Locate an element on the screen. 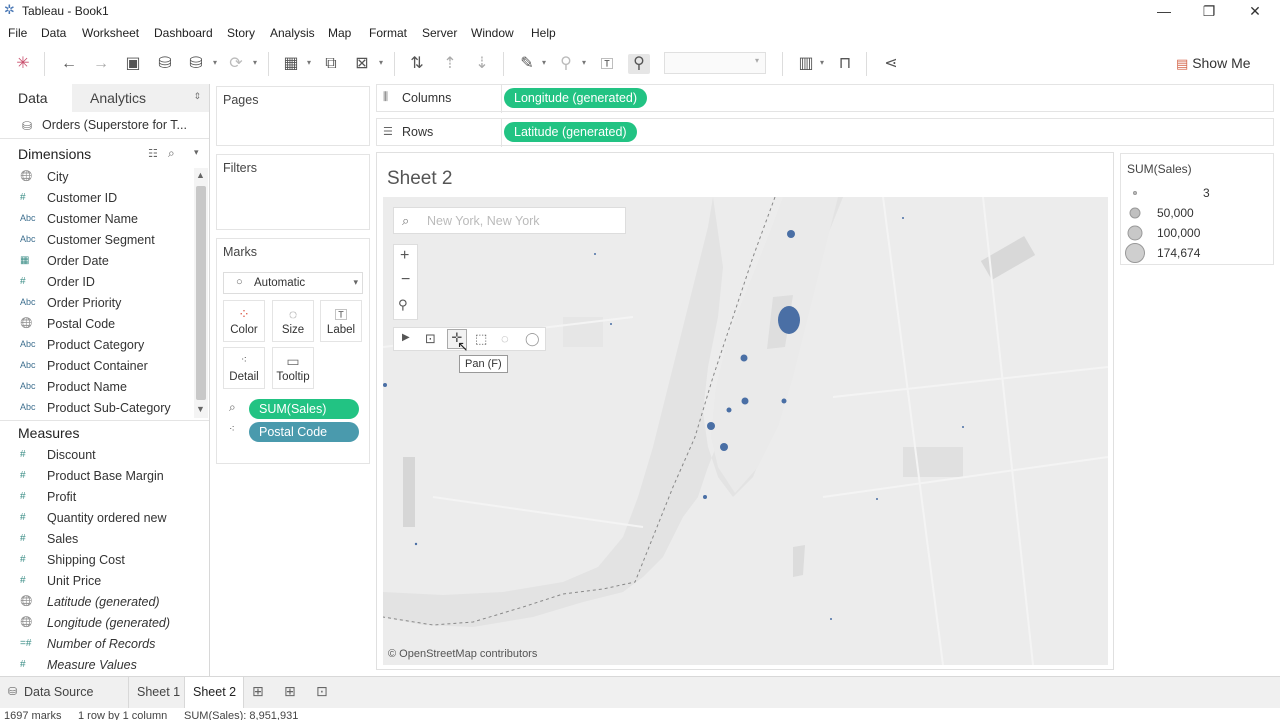  field-item: # Measure Values is located at coordinates (98, 665).